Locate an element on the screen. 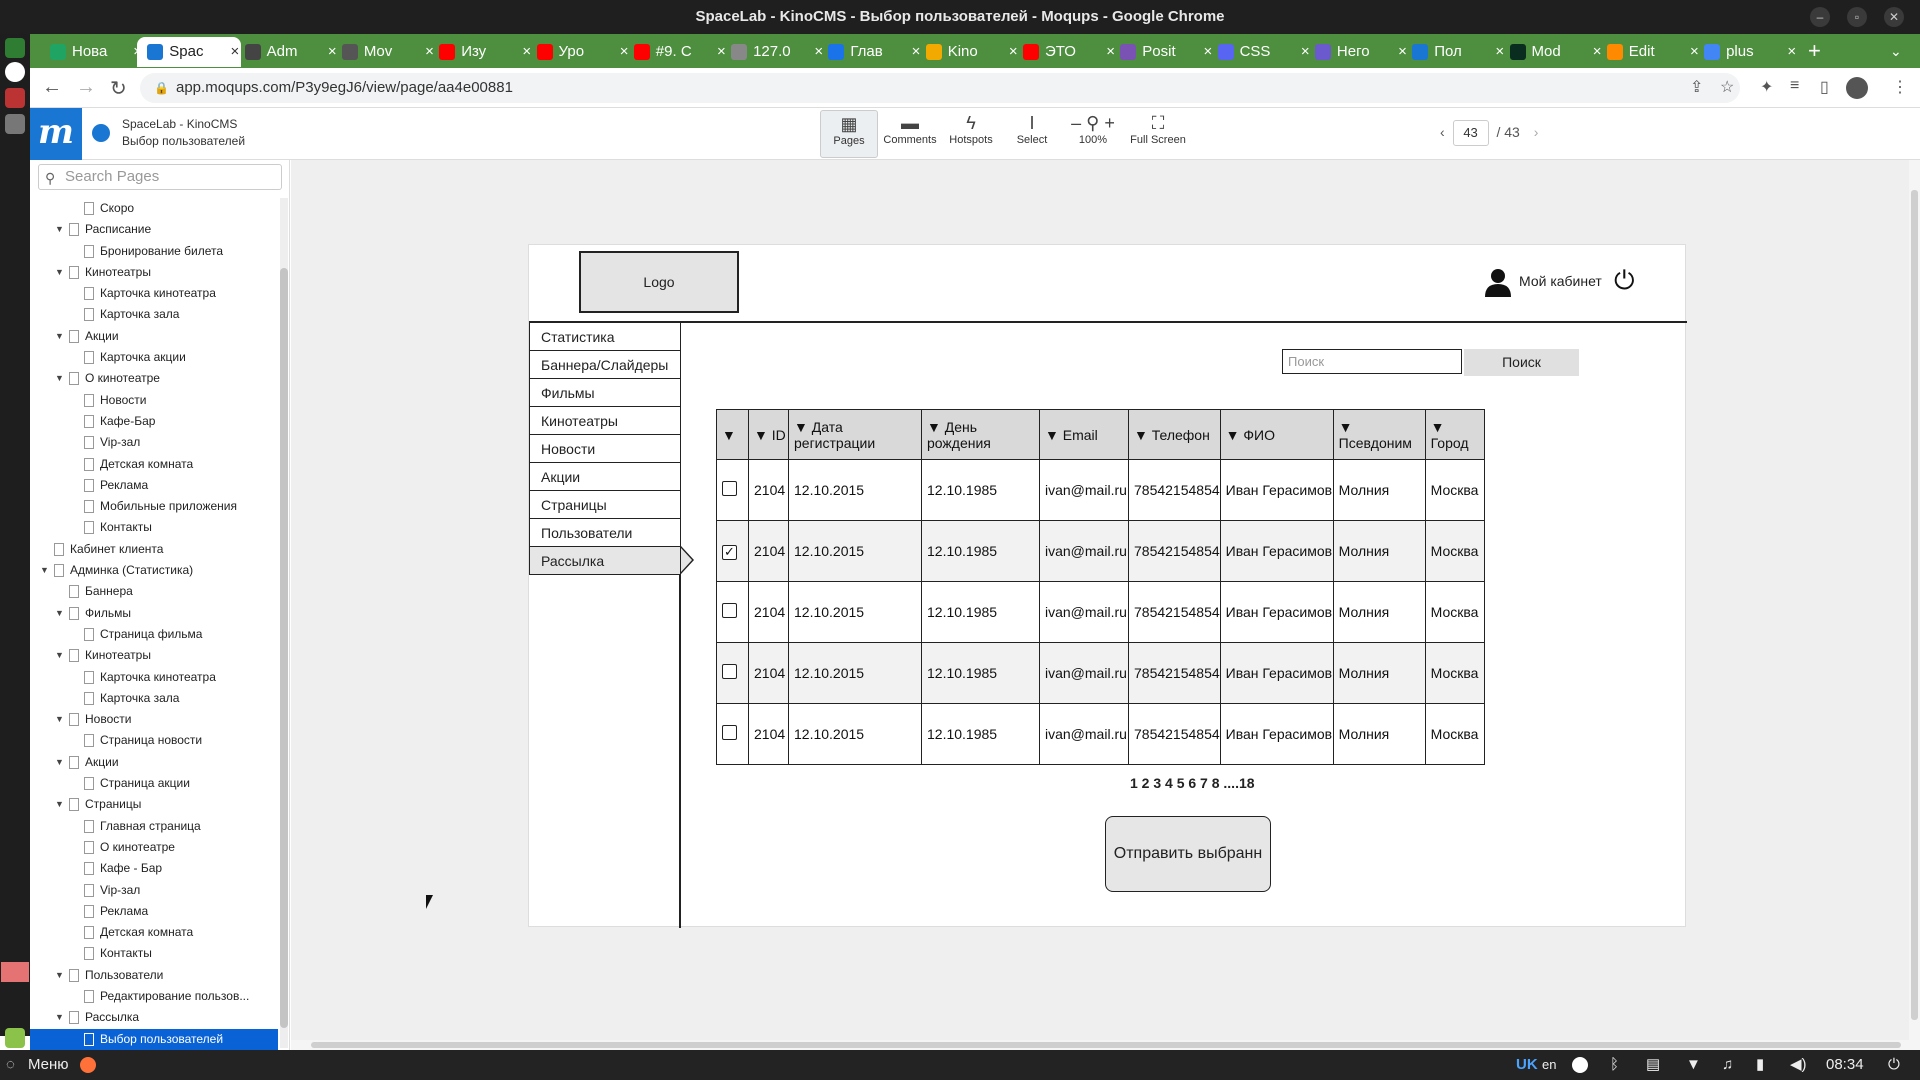 The image size is (1920, 1080). pages-tool: ▦ Pages is located at coordinates (849, 134).